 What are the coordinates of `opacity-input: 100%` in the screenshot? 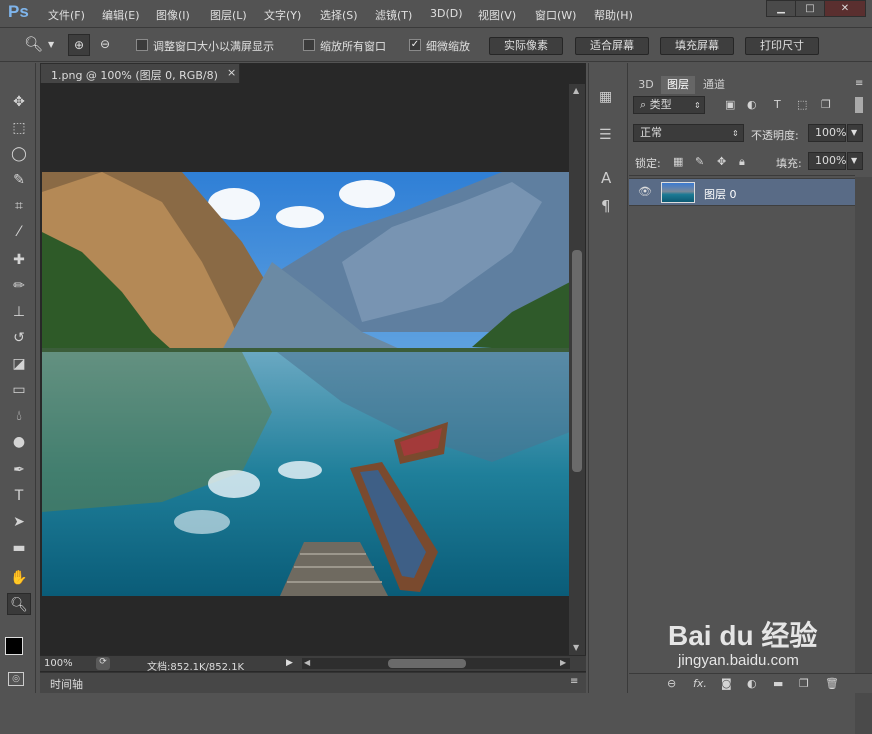 It's located at (827, 133).